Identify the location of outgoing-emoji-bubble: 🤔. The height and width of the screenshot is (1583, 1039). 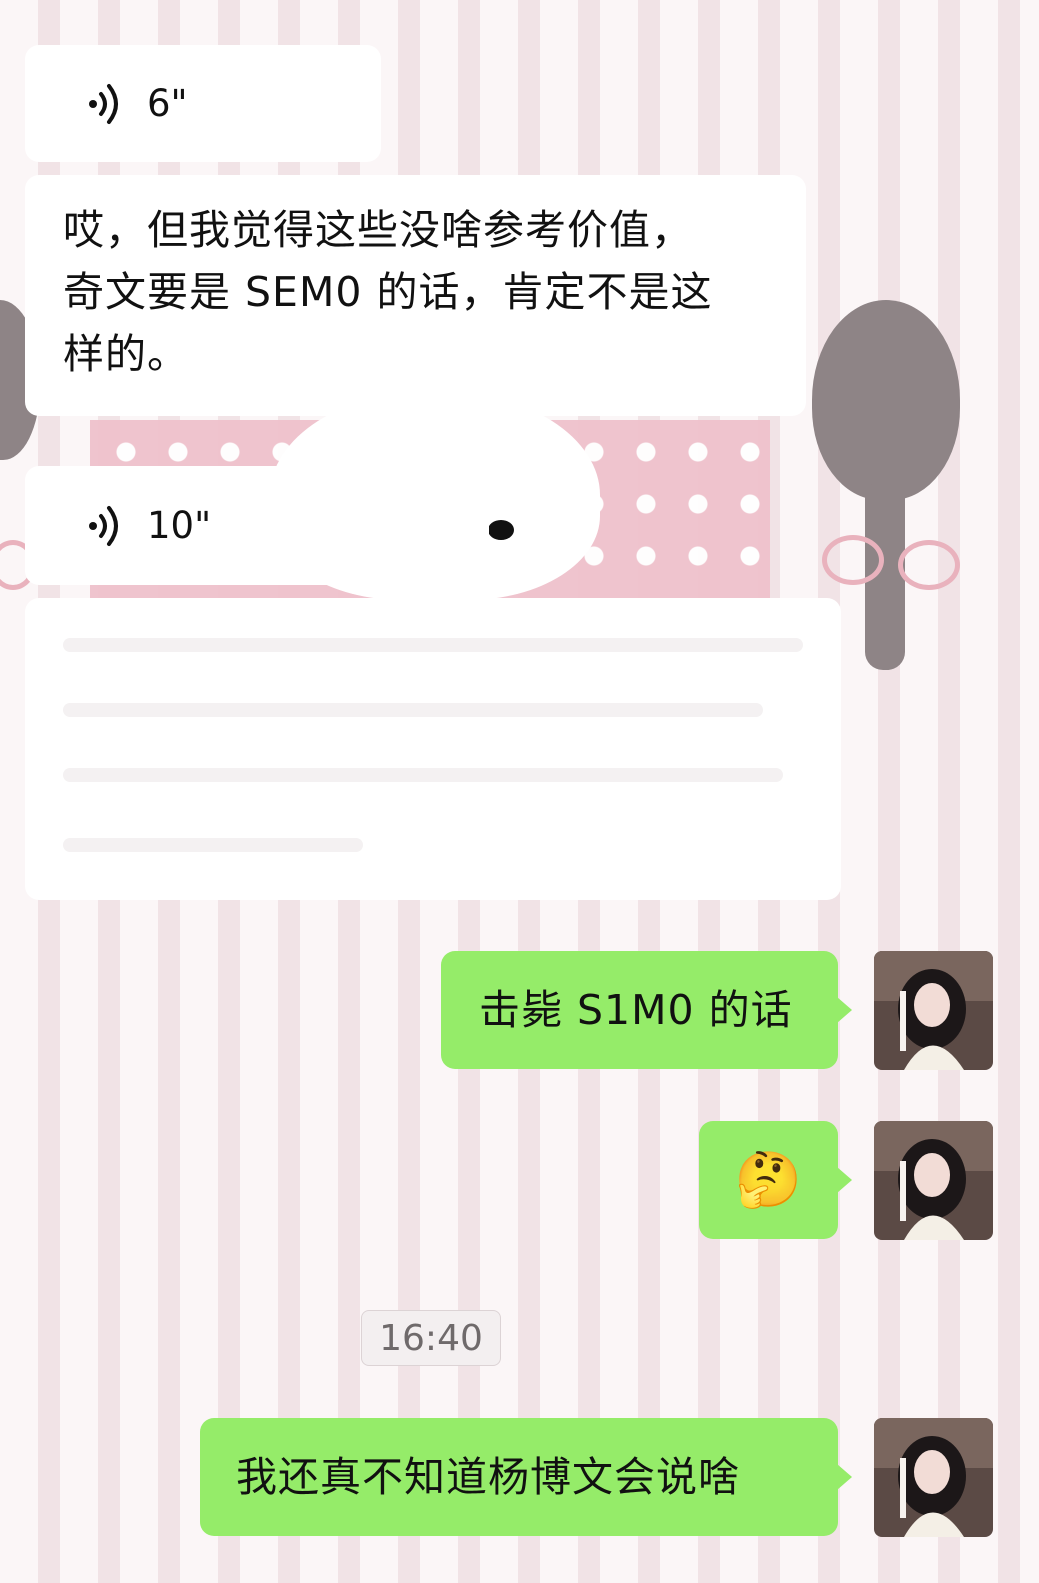
(775, 1180).